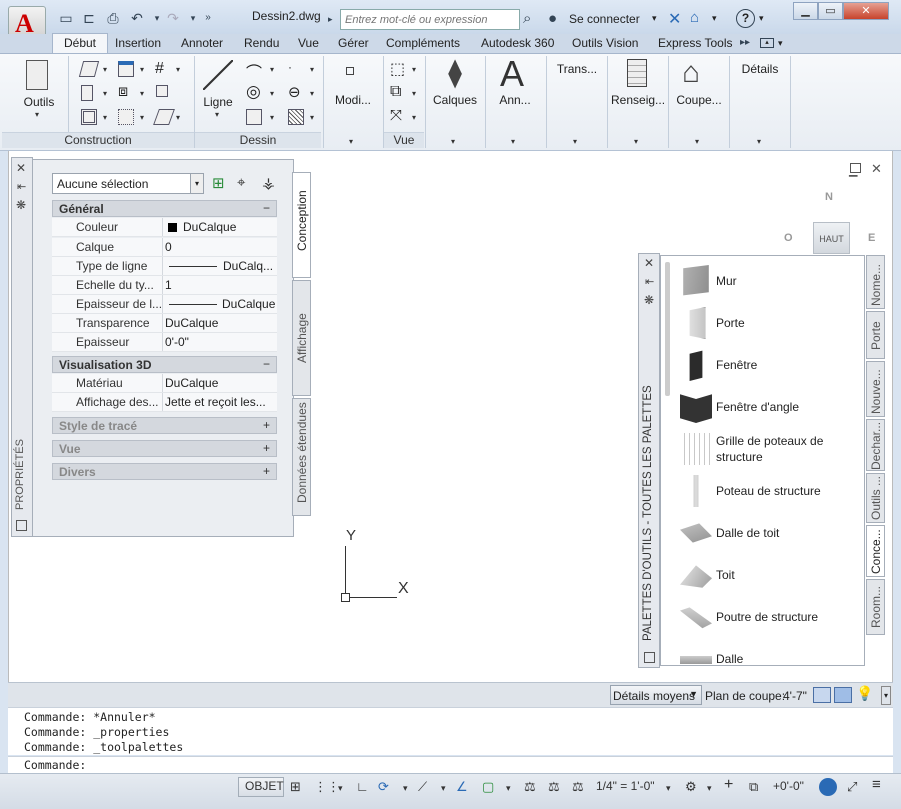  What do you see at coordinates (383, 787) in the screenshot?
I see `dynamic-input-icon: ⟳` at bounding box center [383, 787].